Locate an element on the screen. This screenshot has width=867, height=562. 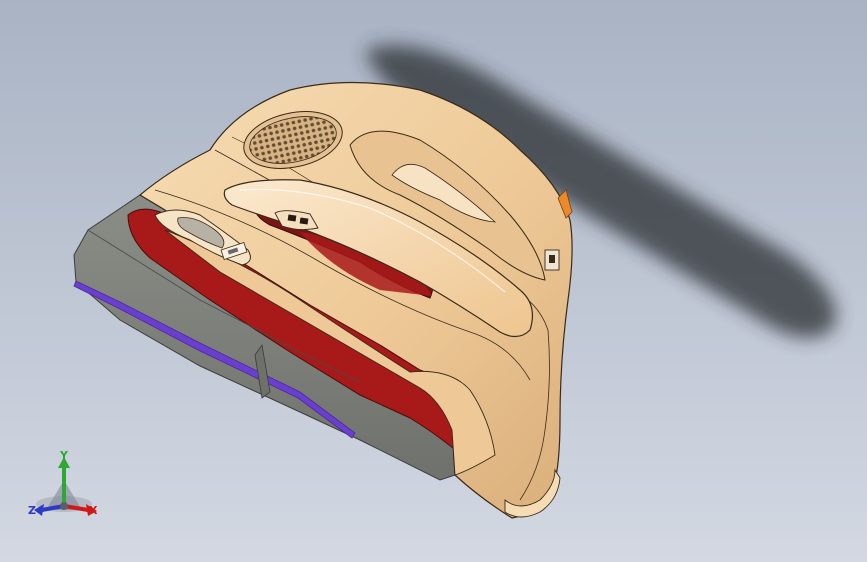
rear-clip is located at coordinates (552, 260).